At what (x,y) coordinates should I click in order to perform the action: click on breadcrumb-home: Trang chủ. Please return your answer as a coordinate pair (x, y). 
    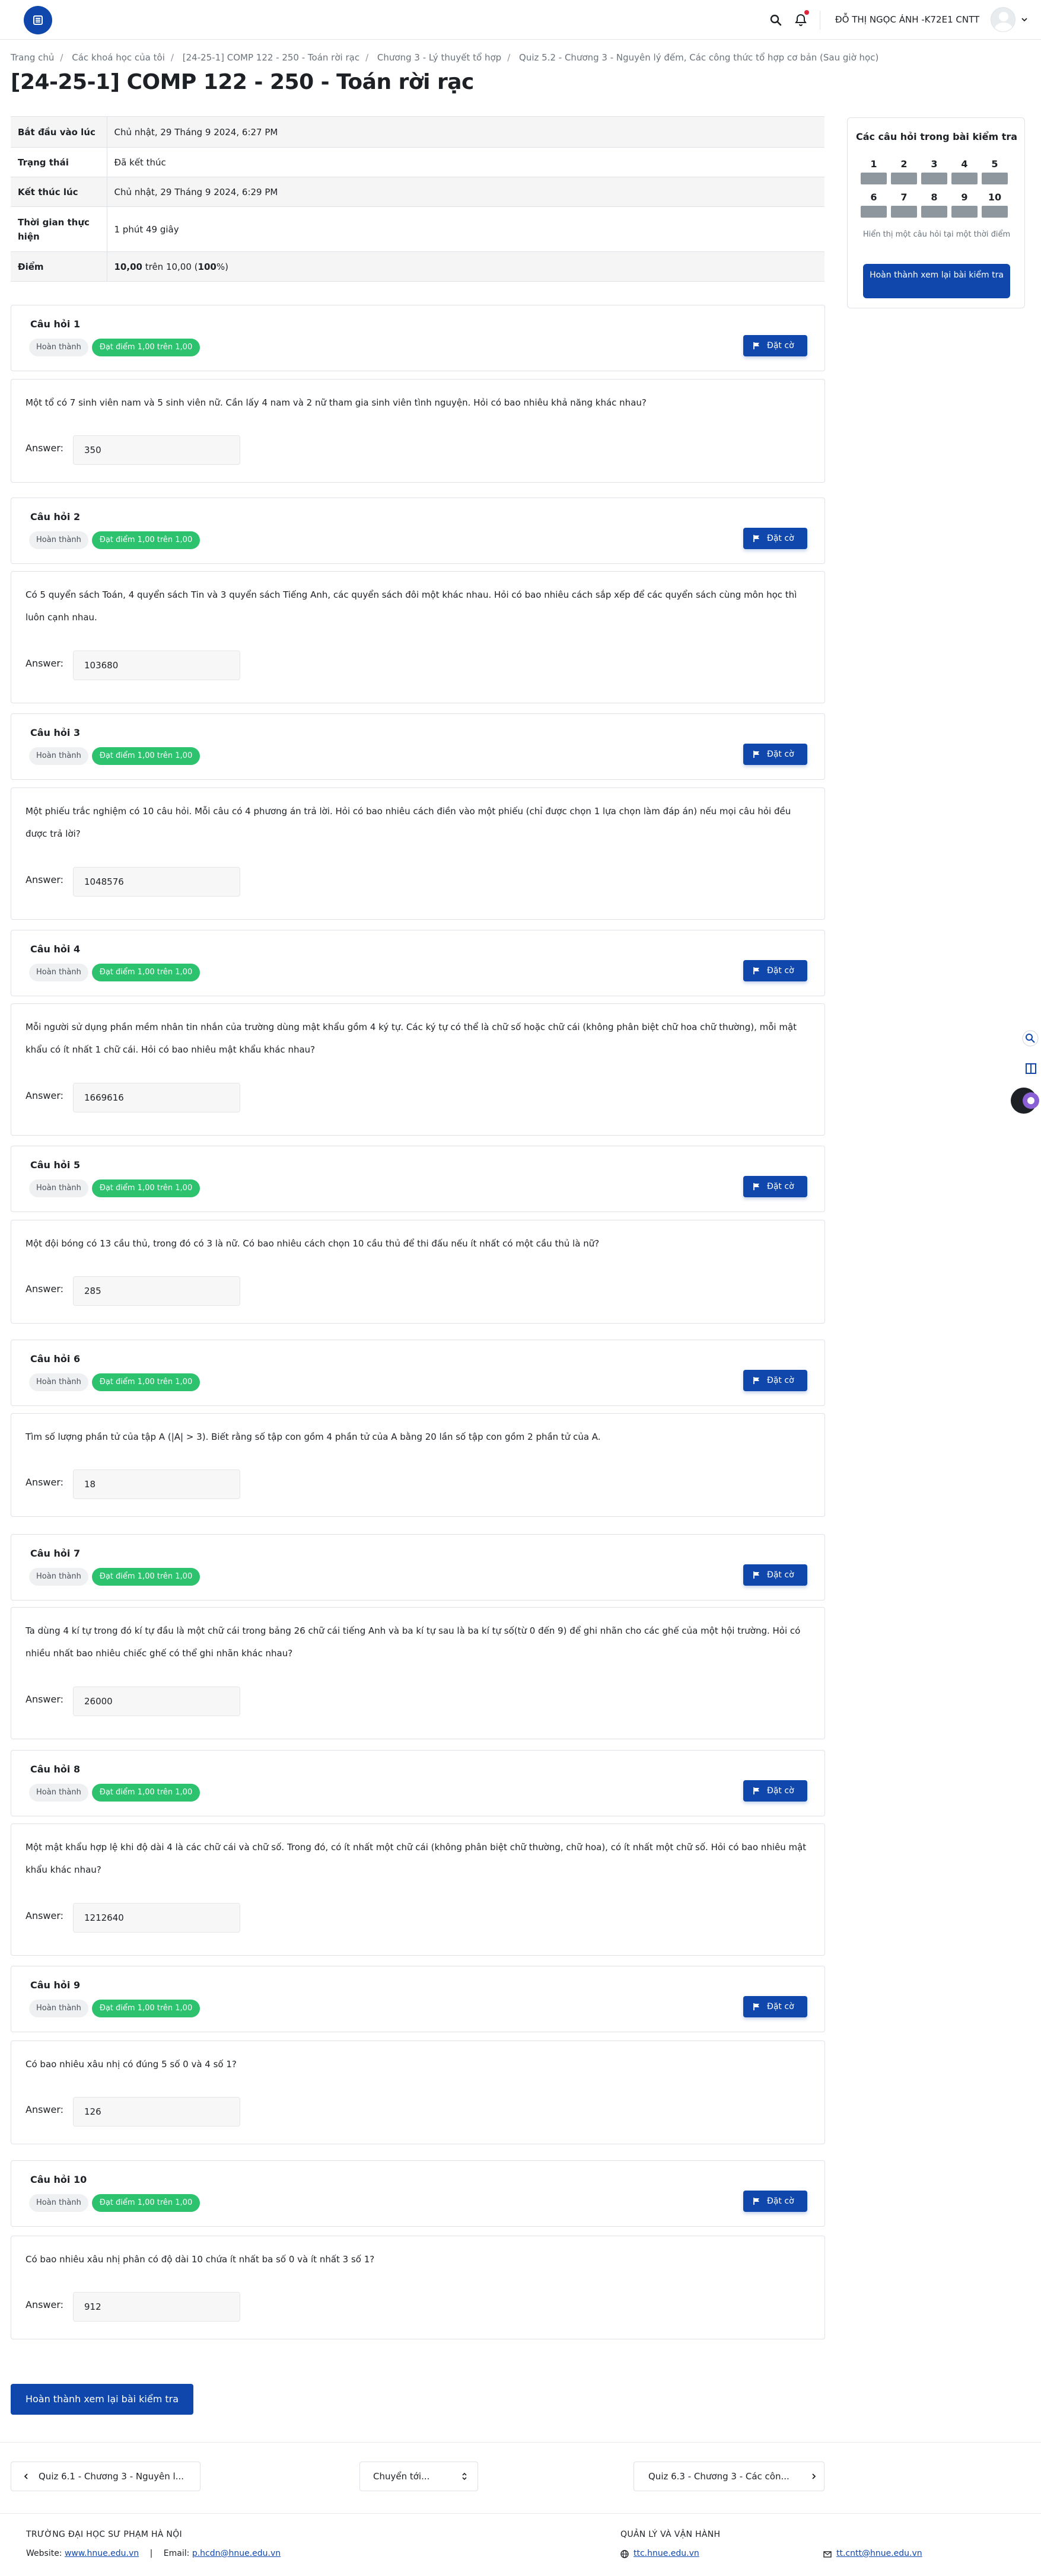
    Looking at the image, I should click on (32, 57).